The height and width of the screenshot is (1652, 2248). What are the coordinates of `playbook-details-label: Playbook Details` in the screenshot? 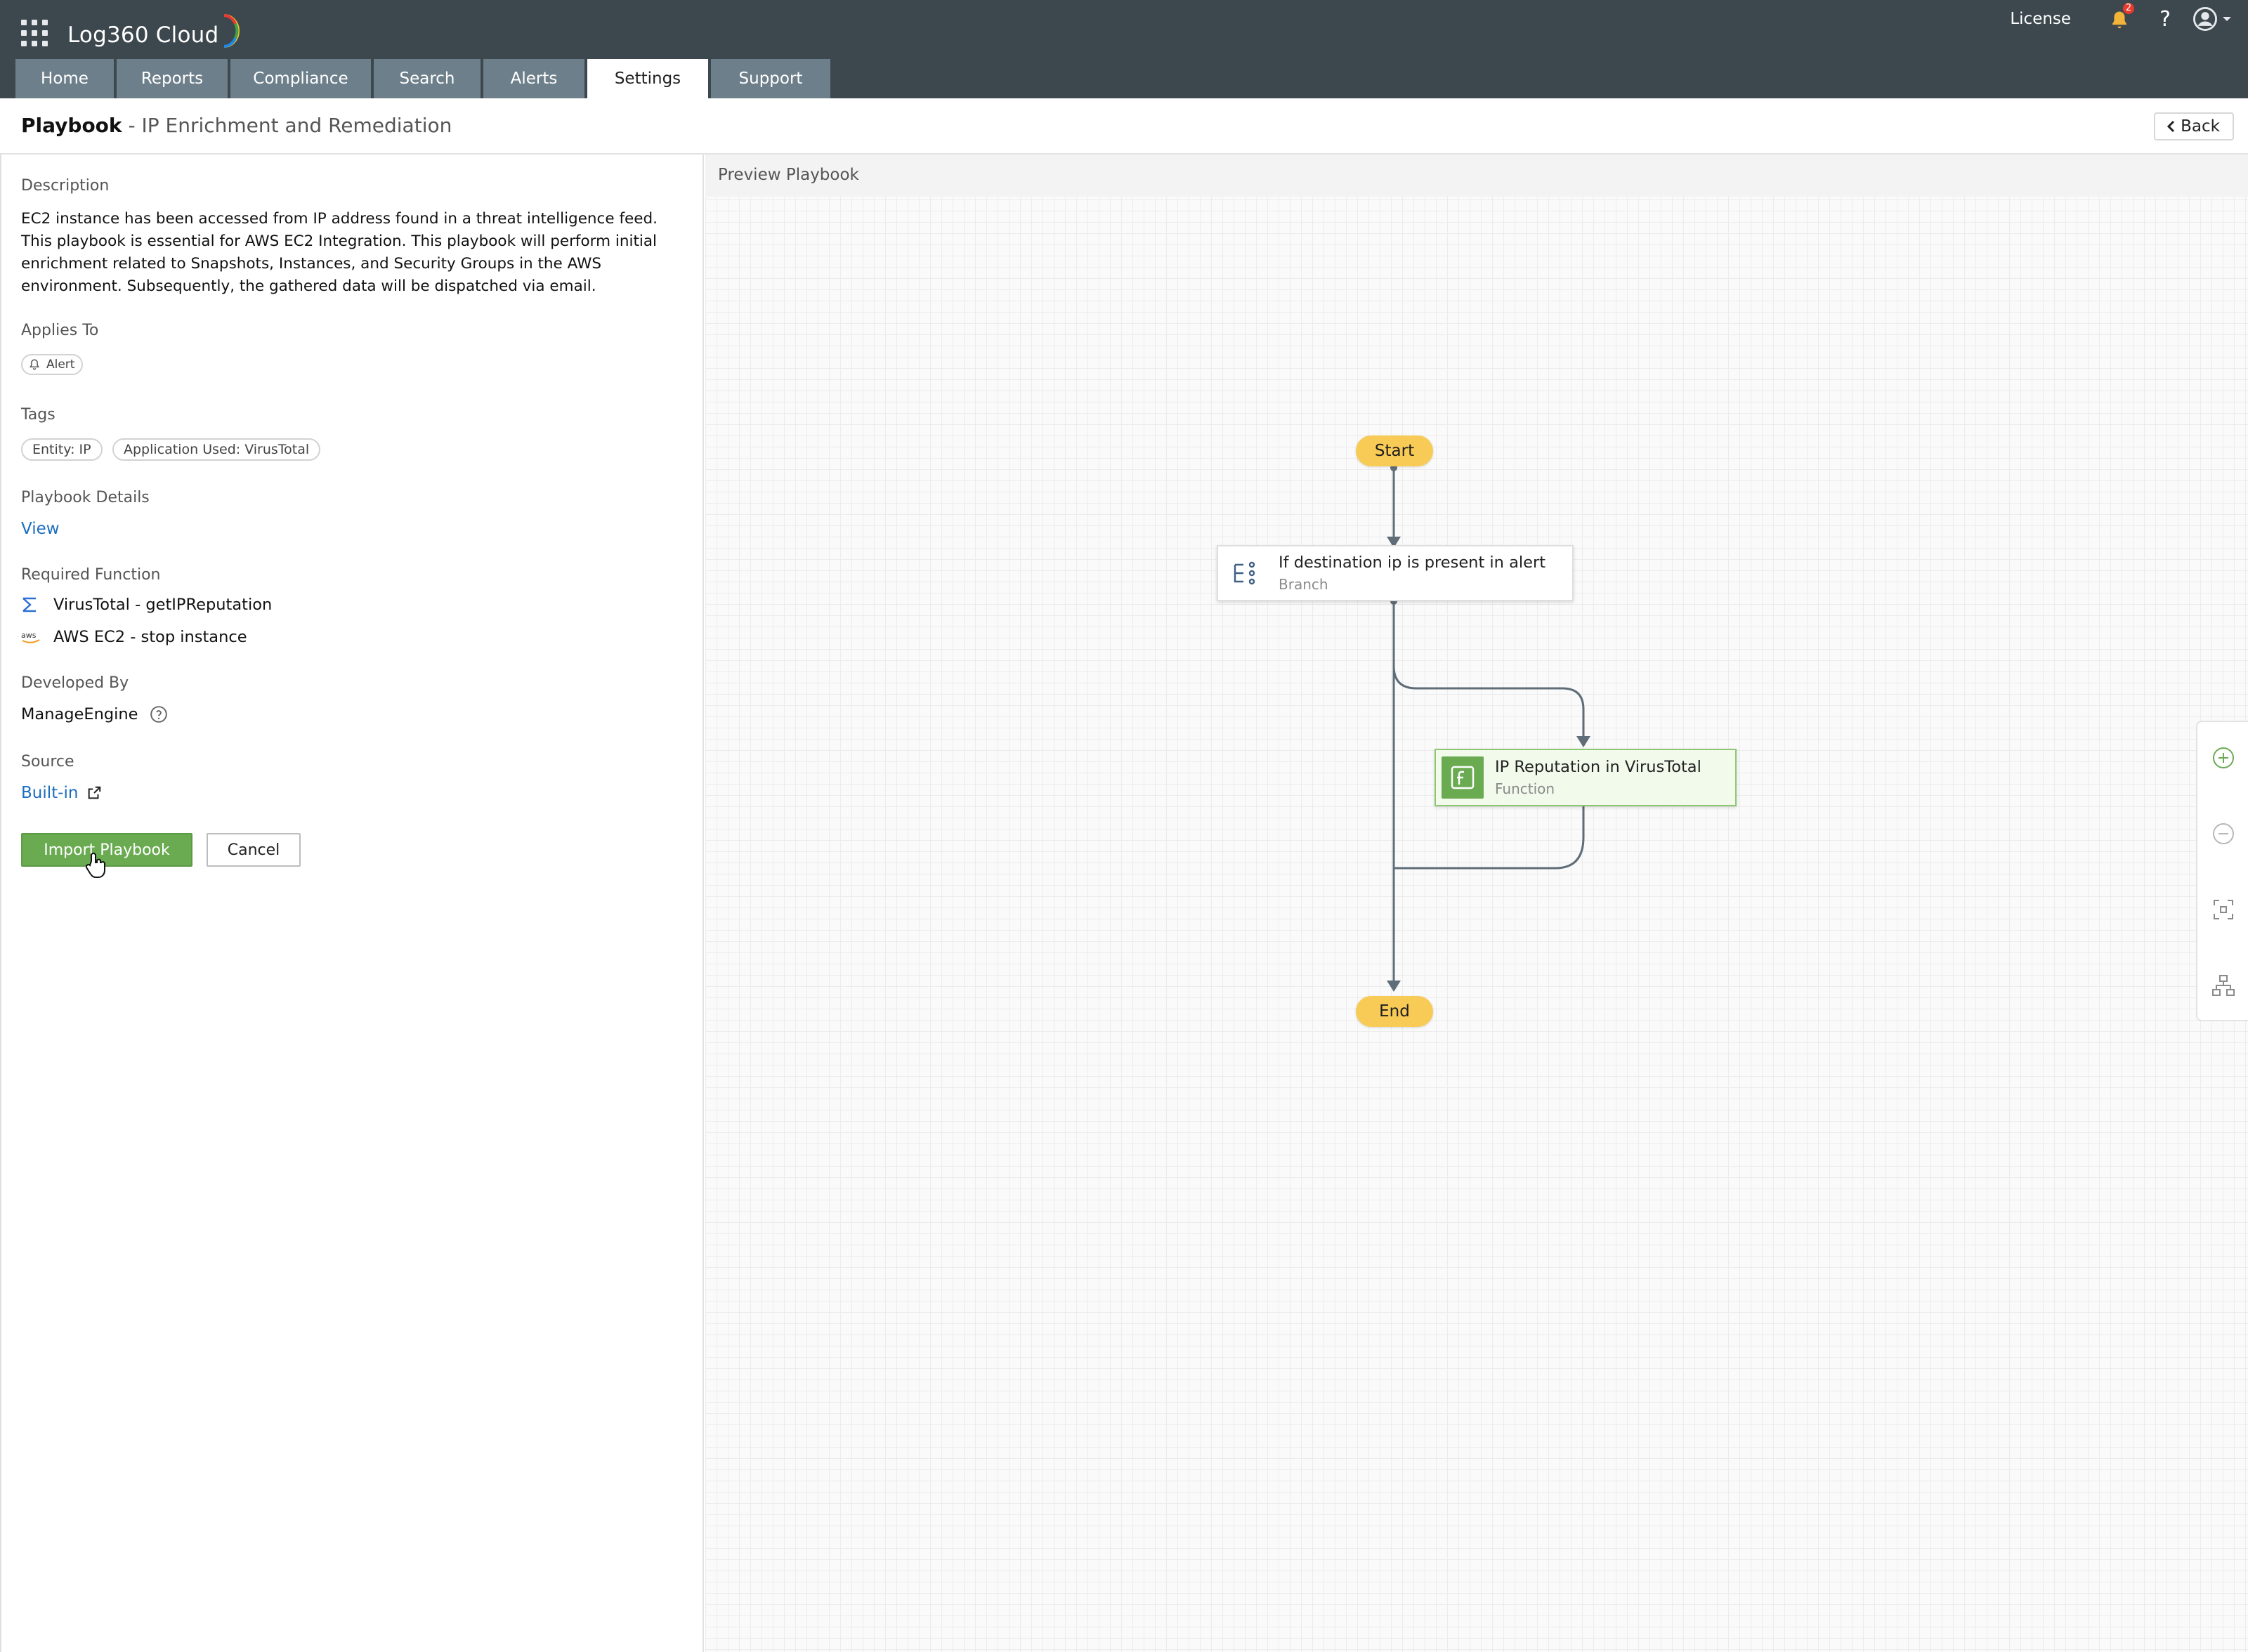 It's located at (85, 497).